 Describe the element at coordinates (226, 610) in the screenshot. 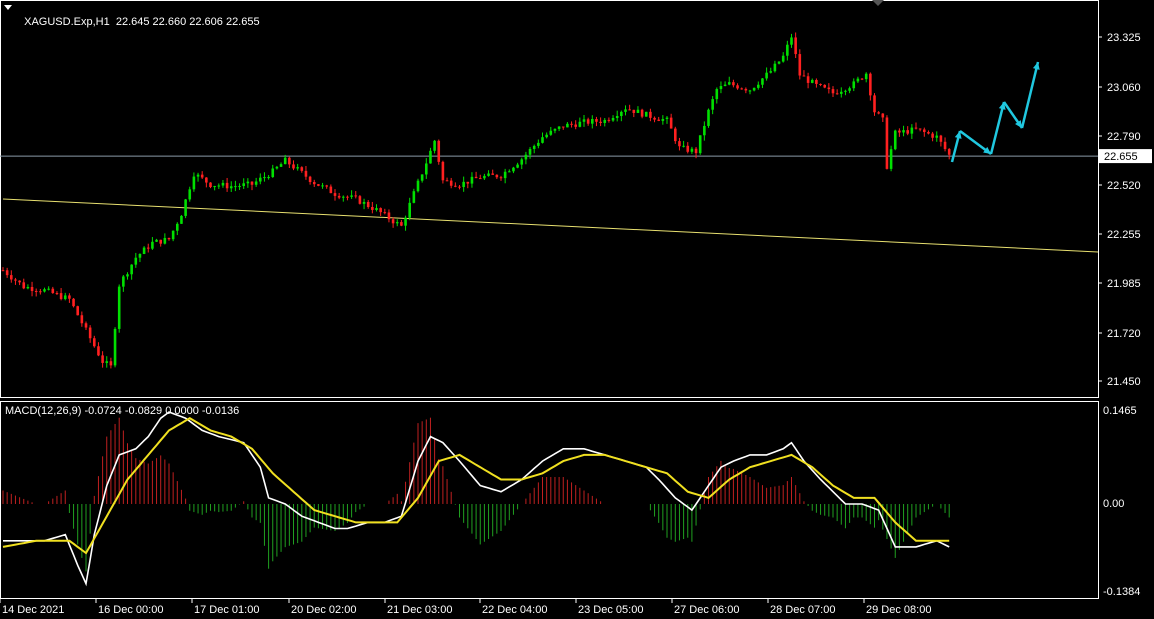

I see `time-tick-label: 17 Dec 01:00` at that location.